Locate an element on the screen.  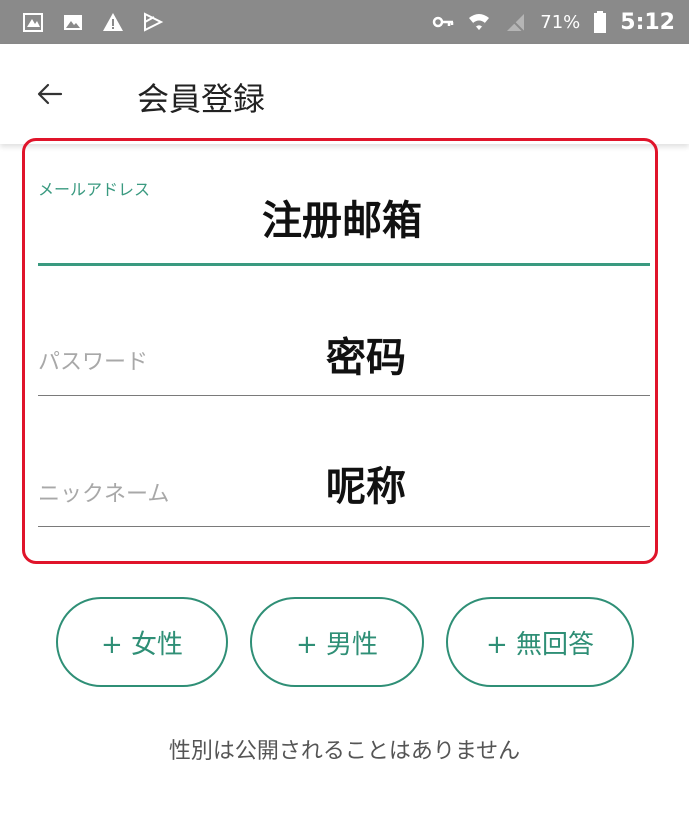
gender-no-answer-button: + 無回答 is located at coordinates (540, 642).